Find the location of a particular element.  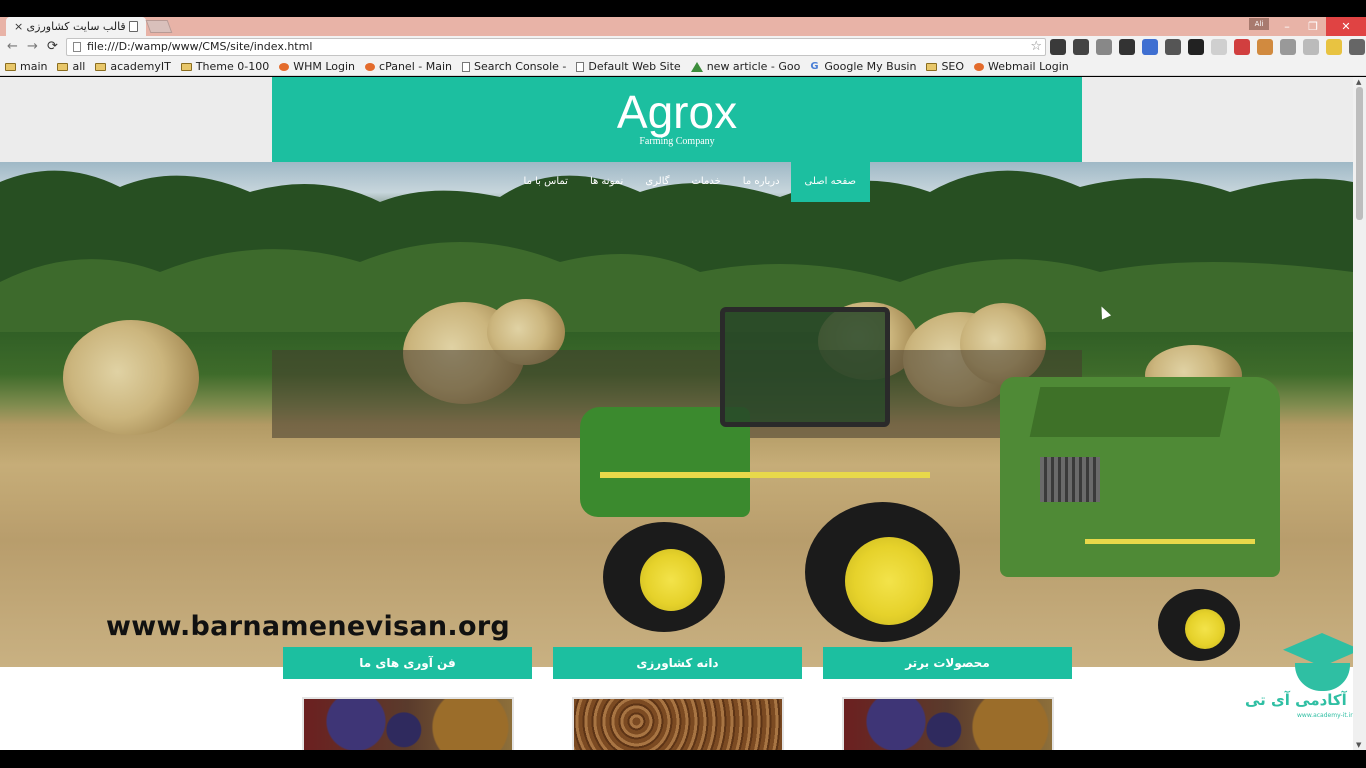

taskbar is located at coordinates (683, 759).